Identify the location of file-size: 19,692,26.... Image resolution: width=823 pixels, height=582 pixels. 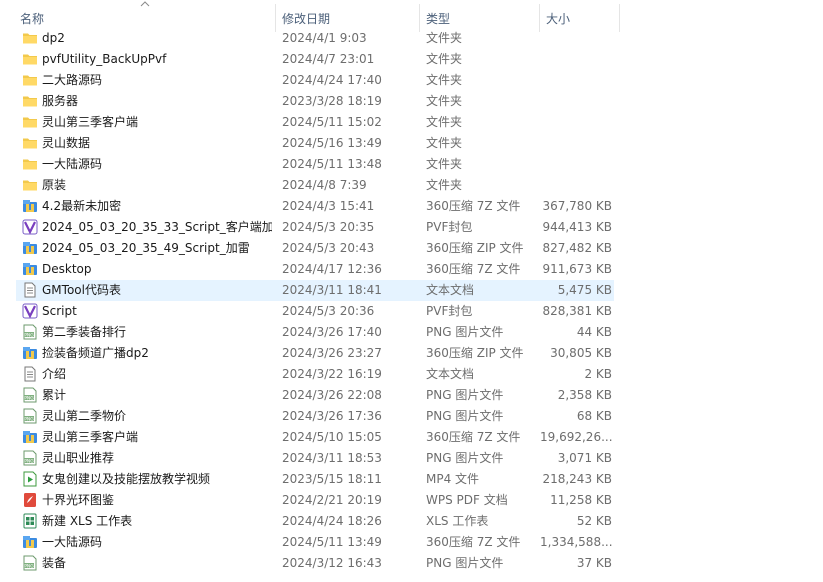
(576, 437).